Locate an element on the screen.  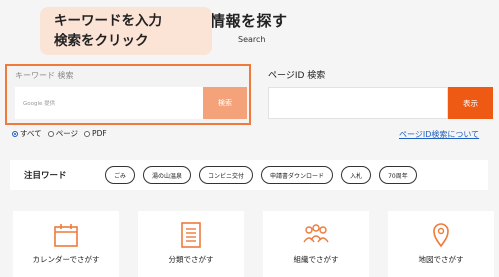
radio-page: ページ is located at coordinates (63, 133).